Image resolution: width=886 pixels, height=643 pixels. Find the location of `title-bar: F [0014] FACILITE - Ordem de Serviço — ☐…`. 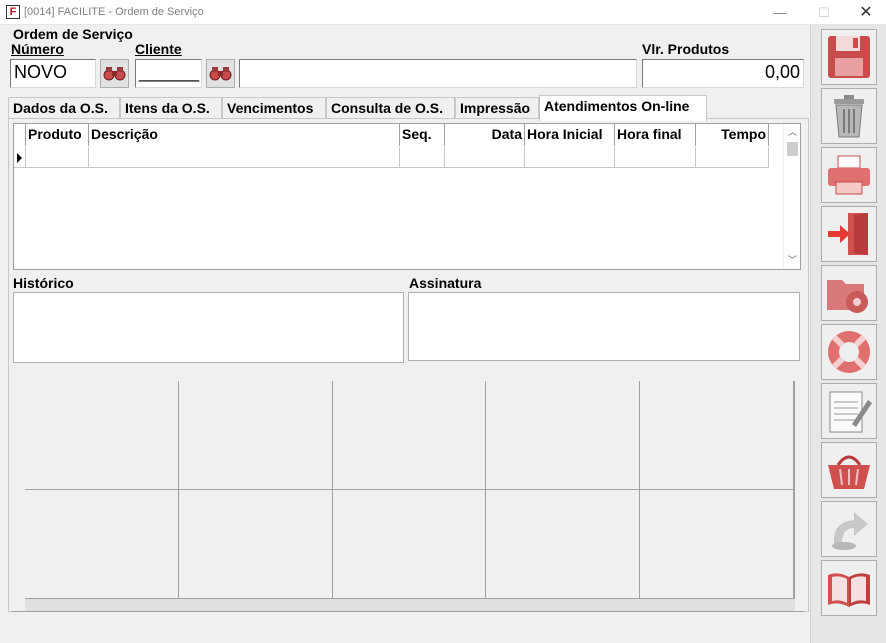

title-bar: F [0014] FACILITE - Ordem de Serviço — ☐… is located at coordinates (443, 12).